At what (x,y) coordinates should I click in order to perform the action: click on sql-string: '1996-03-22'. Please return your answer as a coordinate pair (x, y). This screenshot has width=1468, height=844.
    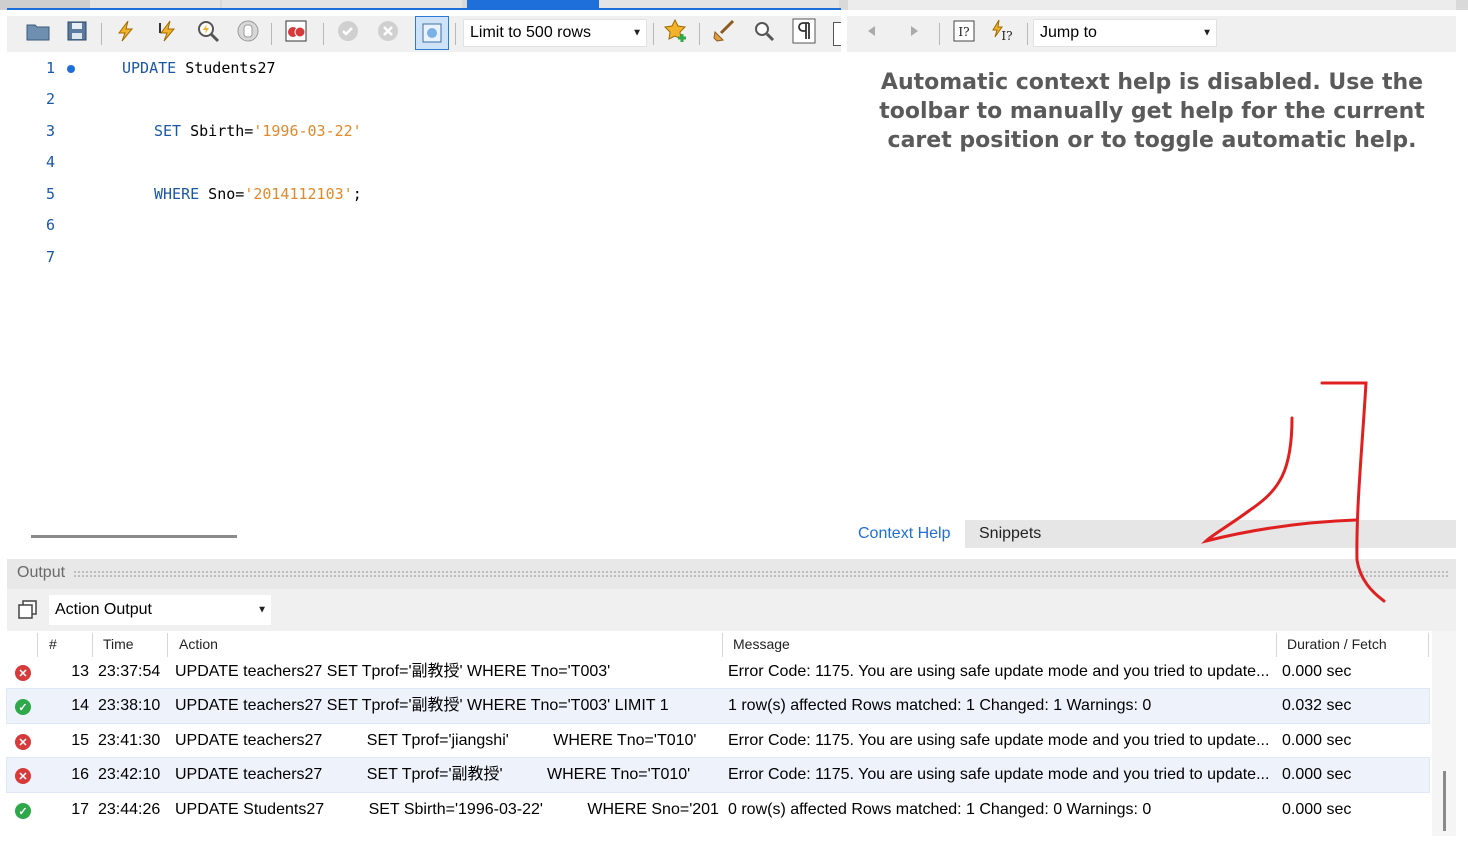
    Looking at the image, I should click on (307, 131).